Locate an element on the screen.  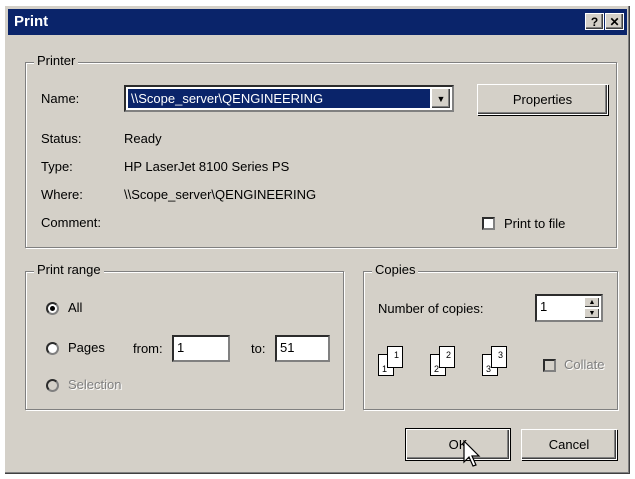
copies-input: 1 ▲ ▼ is located at coordinates (569, 308).